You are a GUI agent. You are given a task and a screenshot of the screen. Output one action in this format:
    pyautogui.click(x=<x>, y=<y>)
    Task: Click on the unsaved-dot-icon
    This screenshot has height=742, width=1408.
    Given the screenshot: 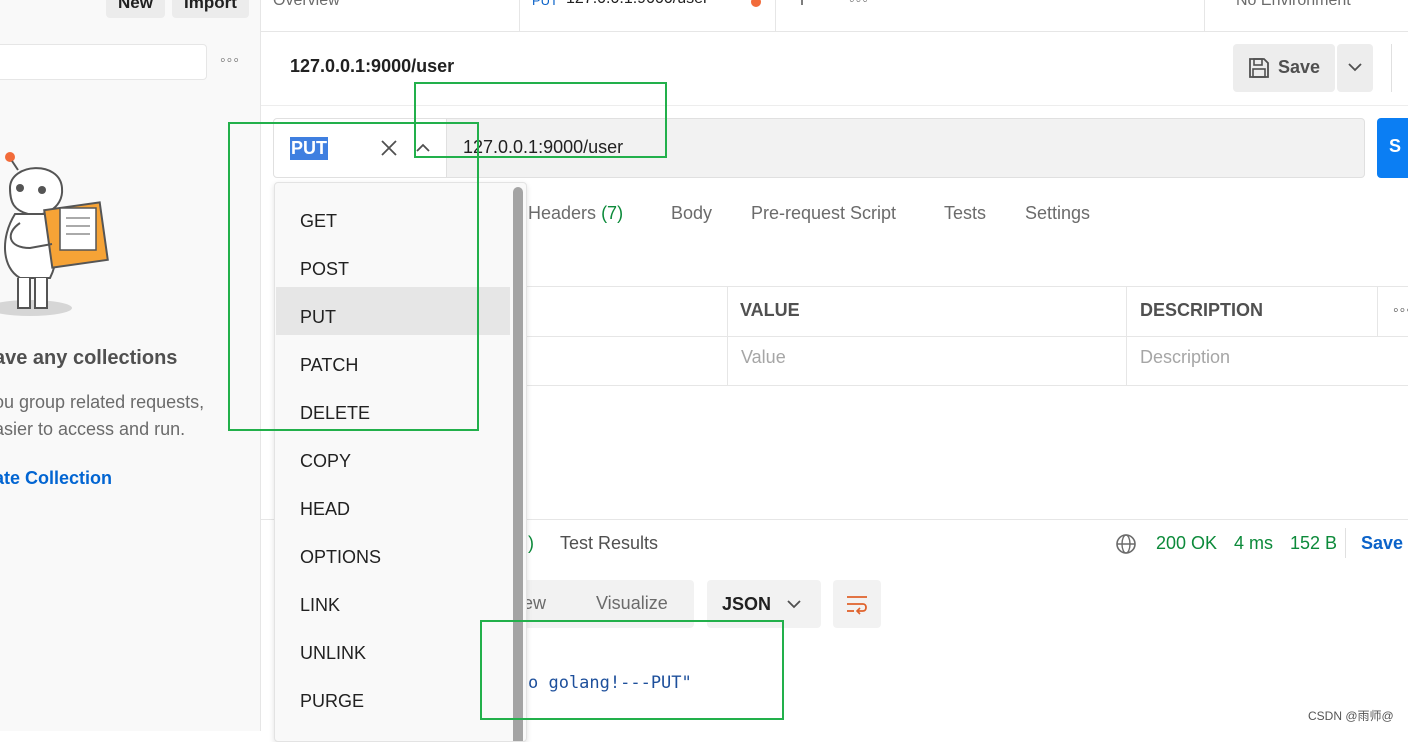 What is the action you would take?
    pyautogui.click(x=756, y=3)
    